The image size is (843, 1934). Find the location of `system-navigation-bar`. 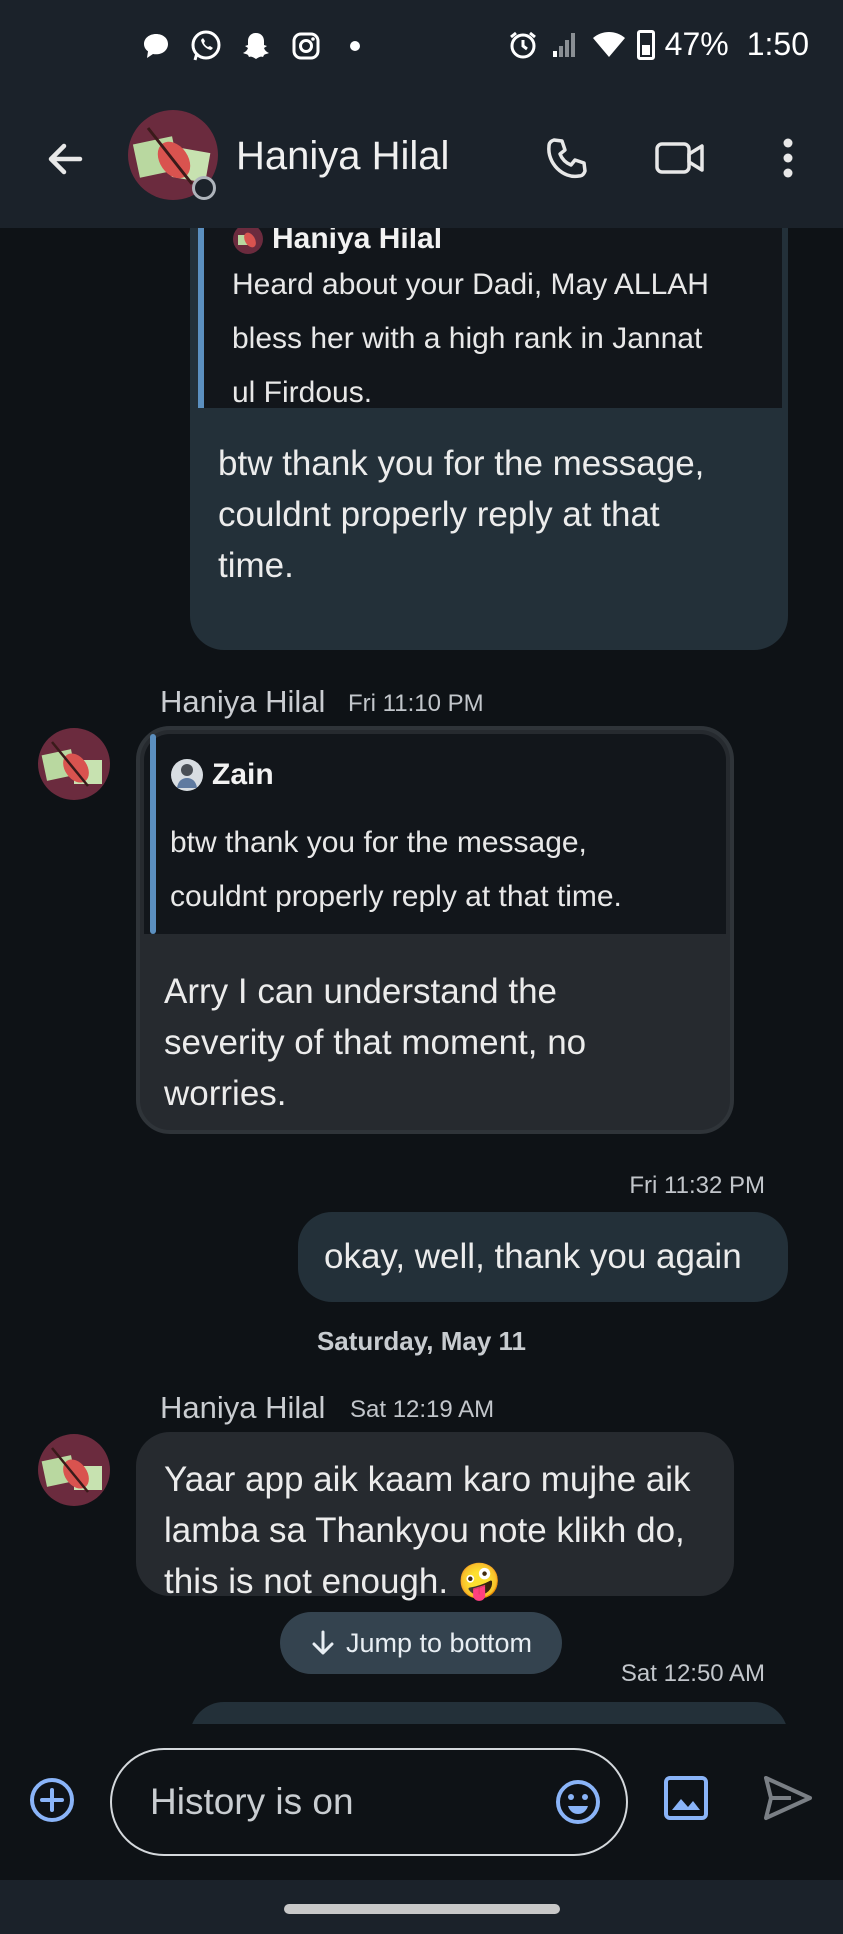

system-navigation-bar is located at coordinates (421, 1907).